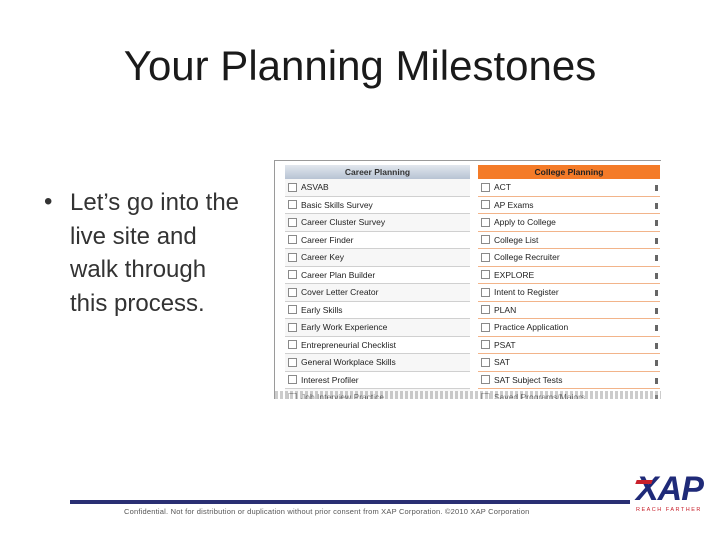 The height and width of the screenshot is (540, 720). What do you see at coordinates (502, 362) in the screenshot?
I see `college-planning-item-label: SAT` at bounding box center [502, 362].